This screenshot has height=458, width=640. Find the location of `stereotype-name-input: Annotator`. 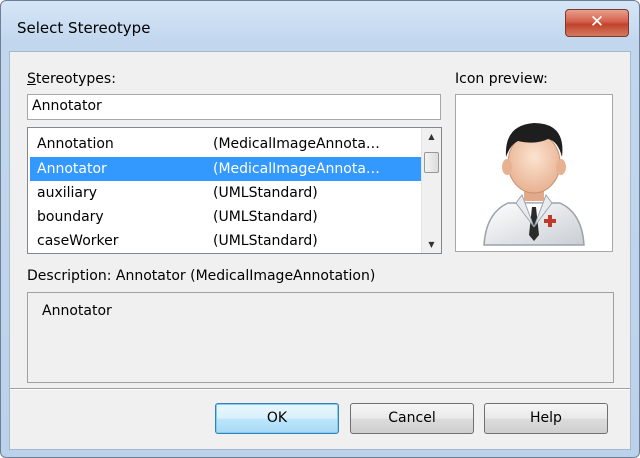

stereotype-name-input: Annotator is located at coordinates (234, 107).